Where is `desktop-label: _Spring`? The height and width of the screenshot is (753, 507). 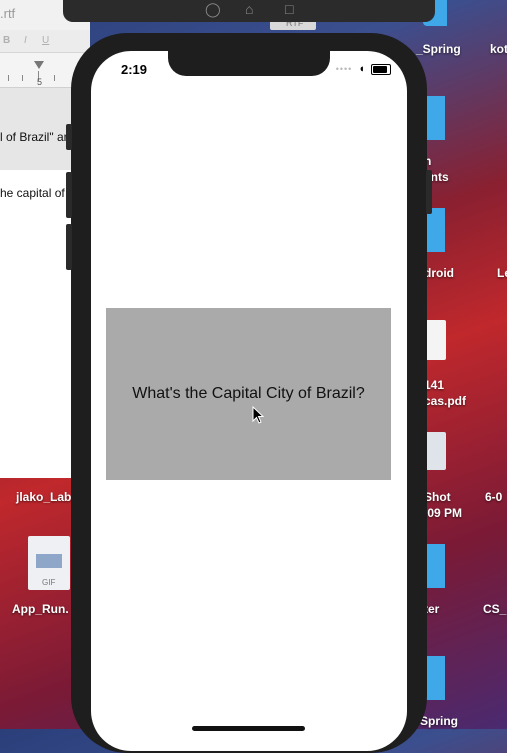
desktop-label: _Spring is located at coordinates (438, 49).